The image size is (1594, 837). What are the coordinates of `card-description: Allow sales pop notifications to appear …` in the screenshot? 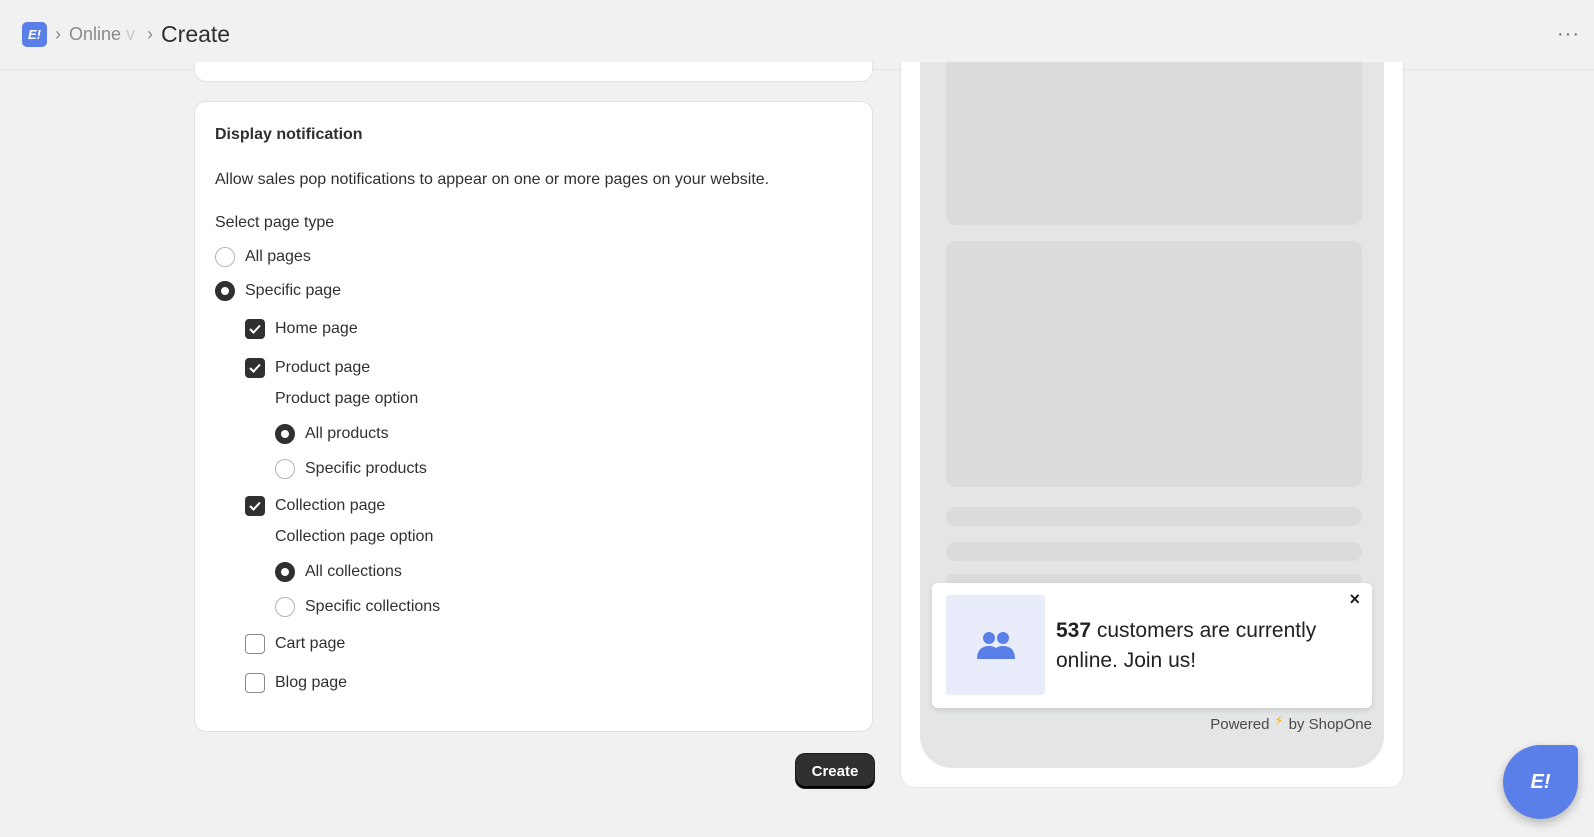 It's located at (492, 179).